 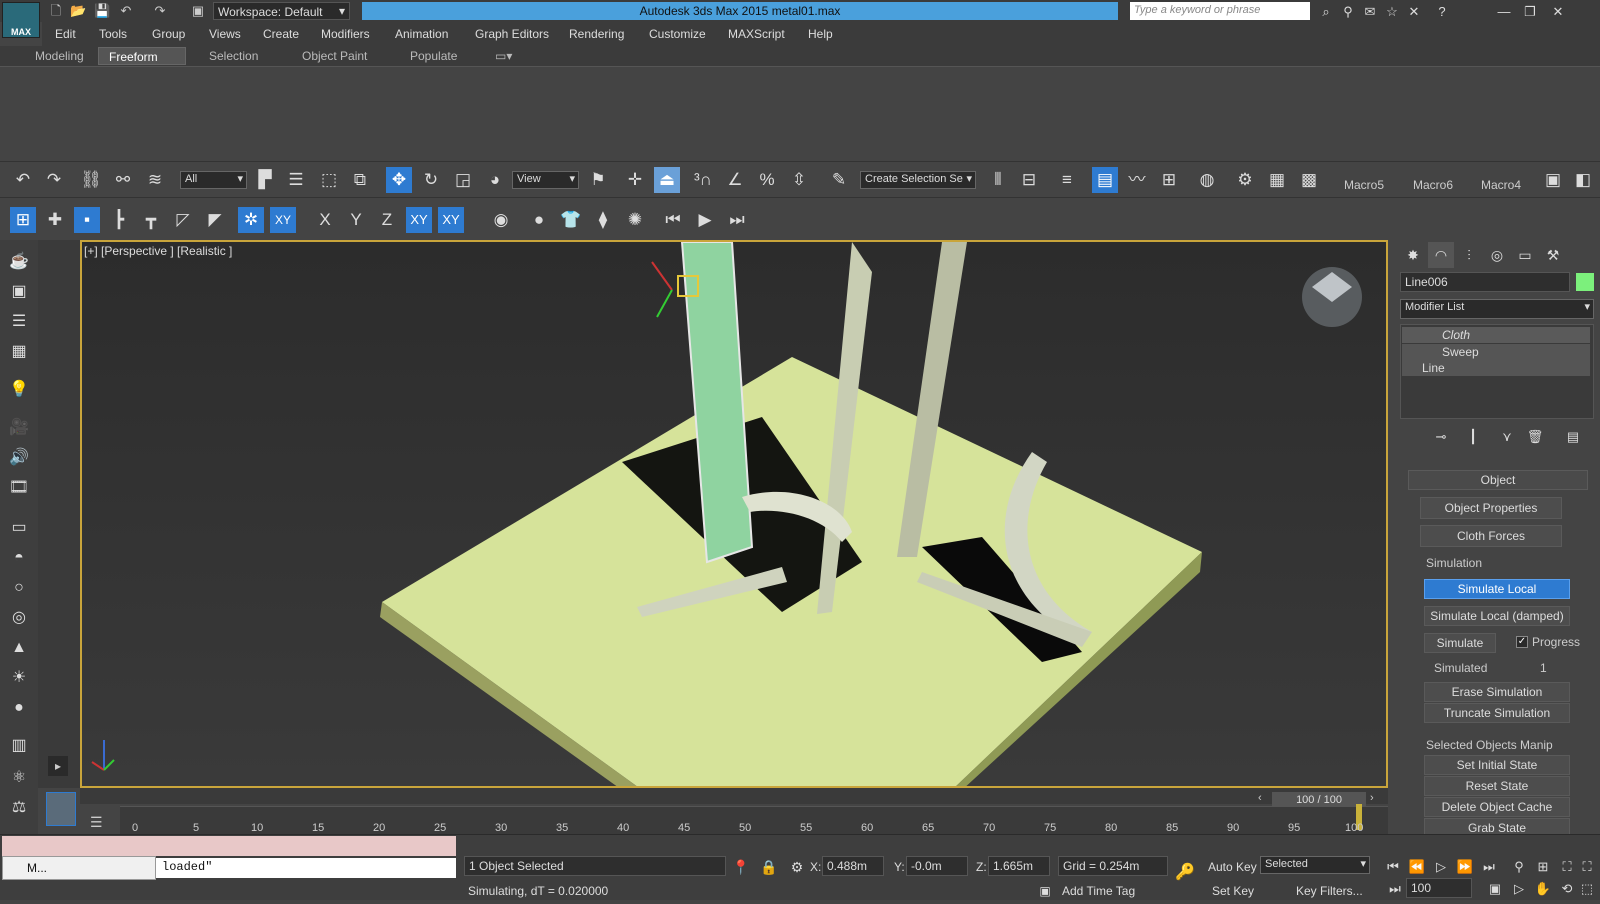 What do you see at coordinates (1491, 508) in the screenshot?
I see `object-properties-button: Object Properties` at bounding box center [1491, 508].